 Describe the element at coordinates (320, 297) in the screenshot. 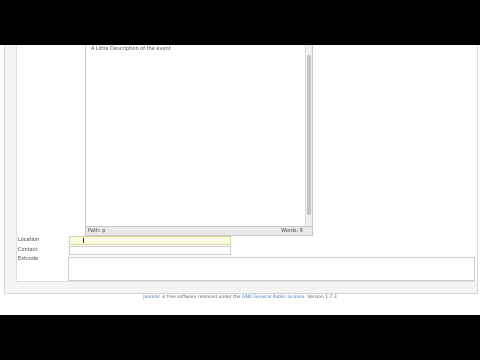

I see `version-text: . Version 1.7.3` at that location.